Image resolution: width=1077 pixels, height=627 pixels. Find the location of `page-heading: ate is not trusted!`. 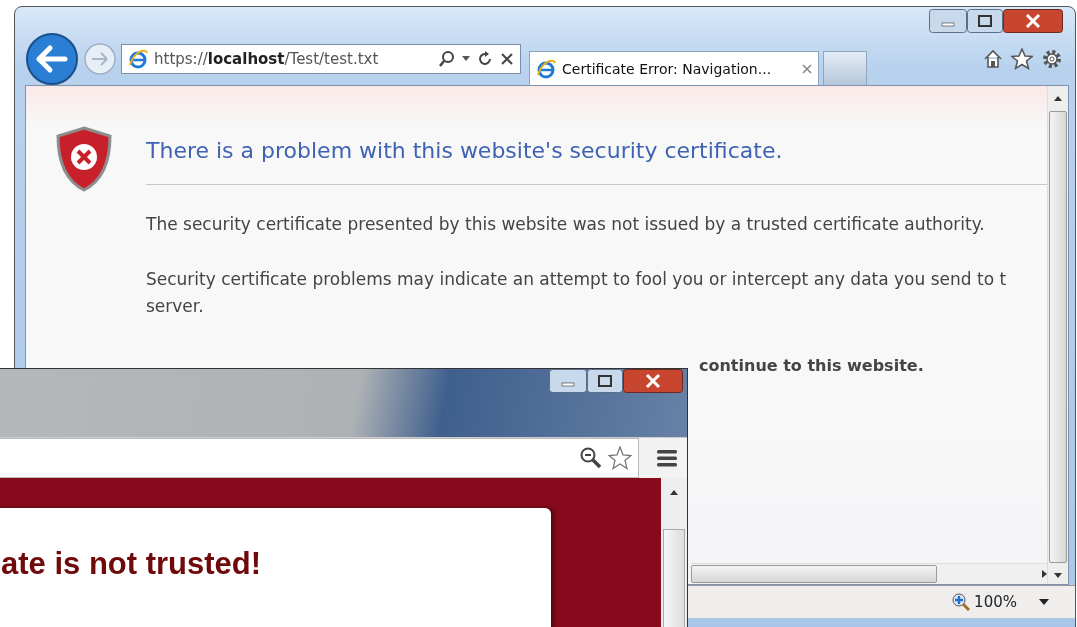

page-heading: ate is not trusted! is located at coordinates (132, 564).